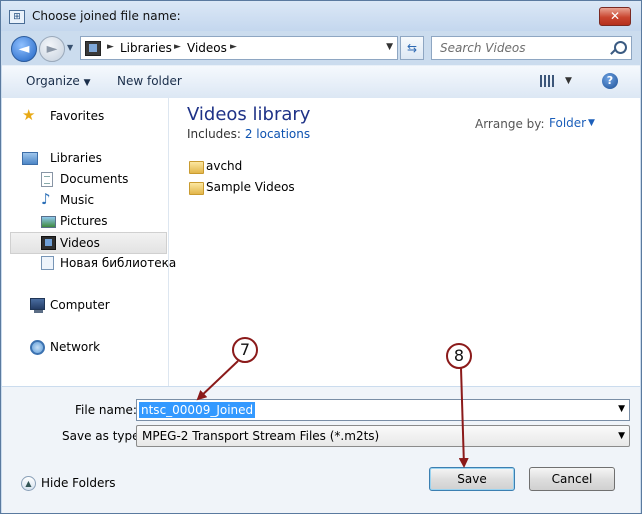 This screenshot has height=514, width=642. What do you see at coordinates (245, 349) in the screenshot?
I see `annotation-label-7: 7` at bounding box center [245, 349].